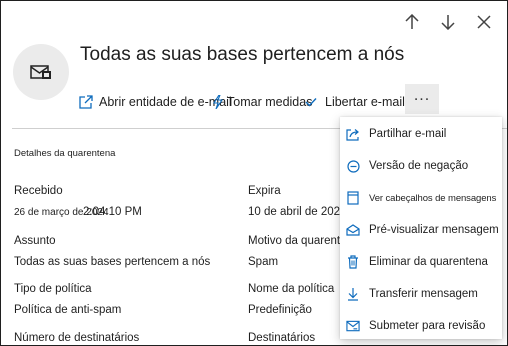 The image size is (508, 346). I want to click on menu-item-label: Eliminar da quarentena, so click(428, 262).